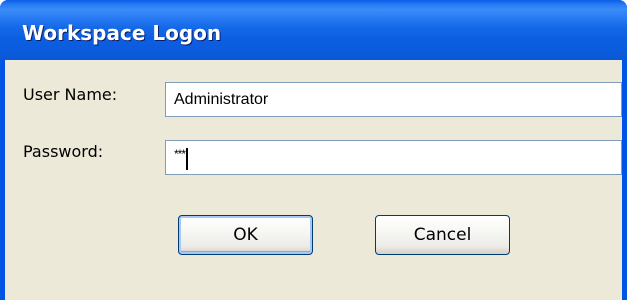 The width and height of the screenshot is (631, 303). What do you see at coordinates (63, 151) in the screenshot?
I see `password-label: Password:` at bounding box center [63, 151].